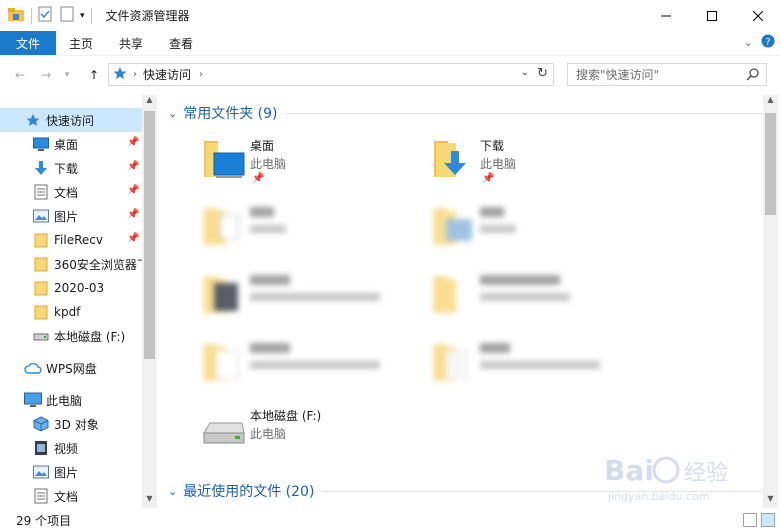  Describe the element at coordinates (286, 416) in the screenshot. I see `tile-name: 本地磁盘 (F:)` at that location.